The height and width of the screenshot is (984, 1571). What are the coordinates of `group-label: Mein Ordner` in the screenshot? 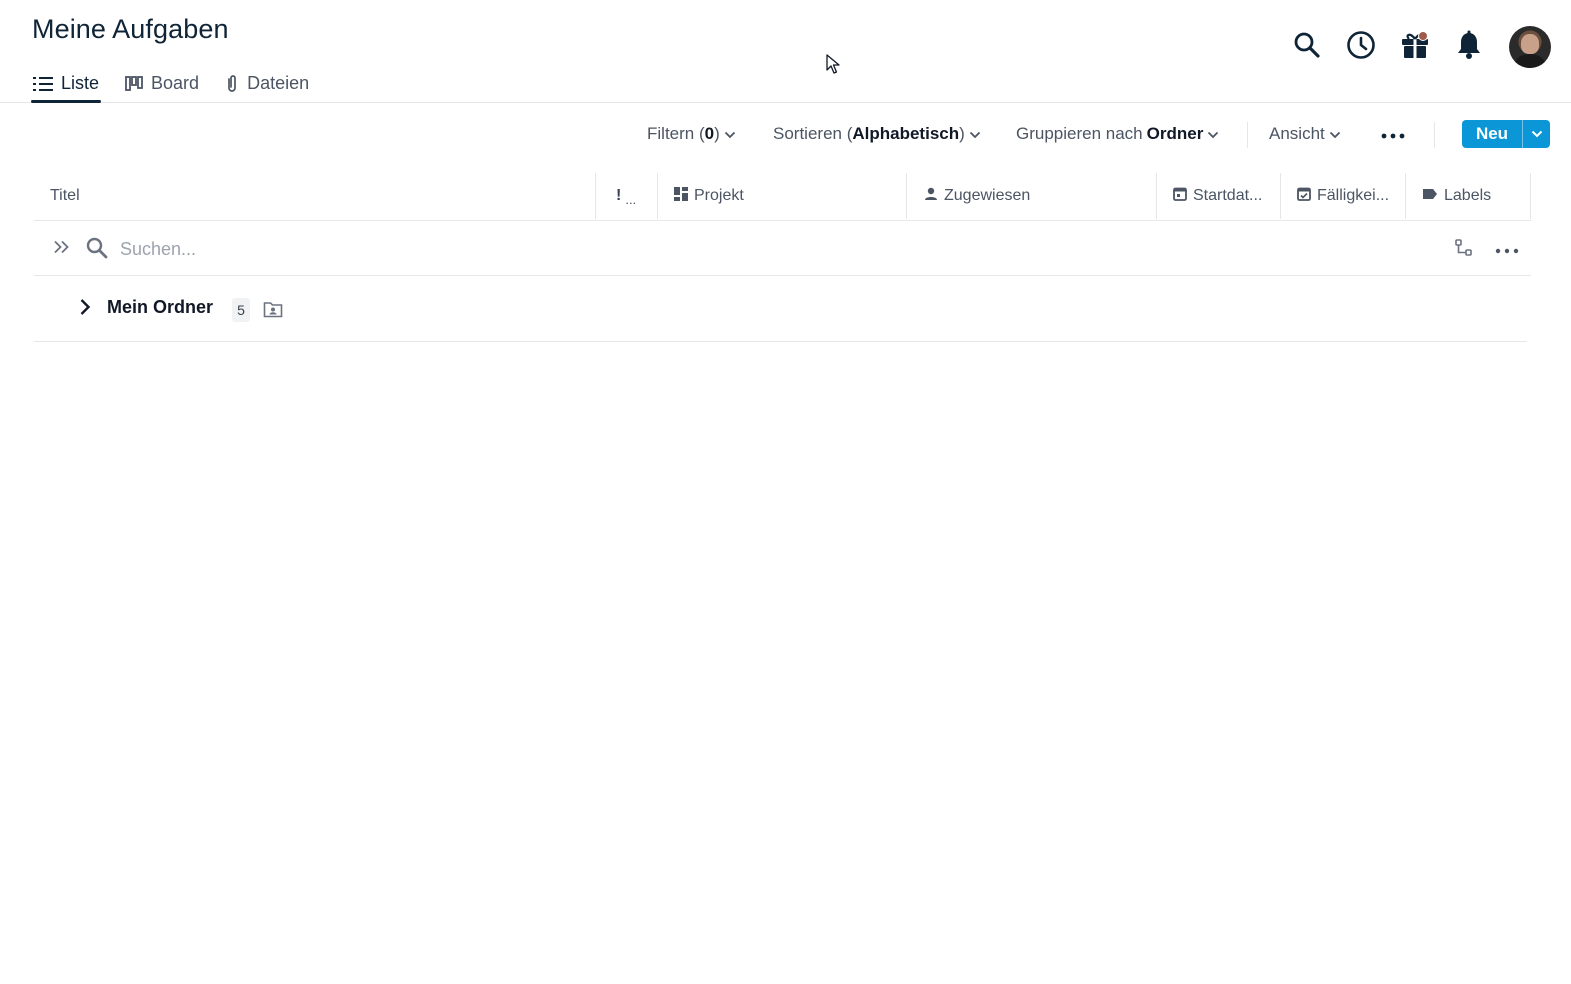 It's located at (160, 307).